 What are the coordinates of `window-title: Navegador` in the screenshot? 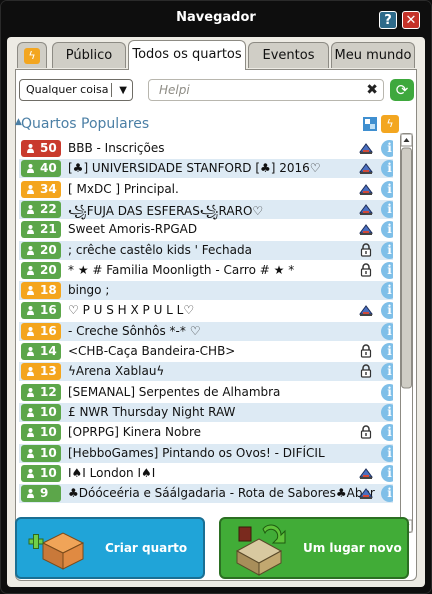 It's located at (216, 17).